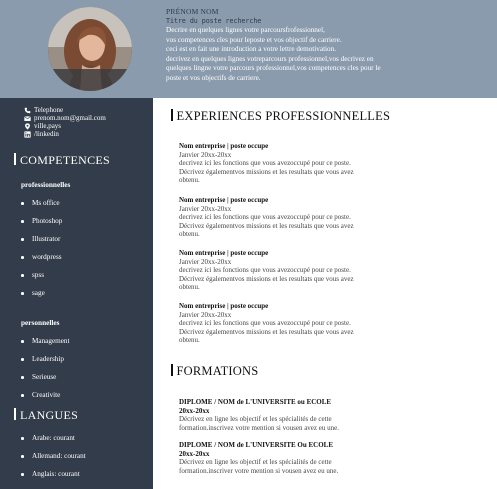 This screenshot has width=497, height=489. Describe the element at coordinates (41, 225) in the screenshot. I see `list-item: Photoshop` at that location.